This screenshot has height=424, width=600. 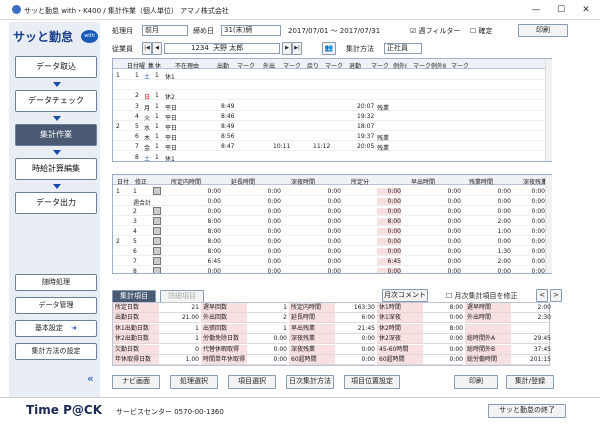 I want to click on nav-data-check-button: データチェック, so click(x=56, y=101).